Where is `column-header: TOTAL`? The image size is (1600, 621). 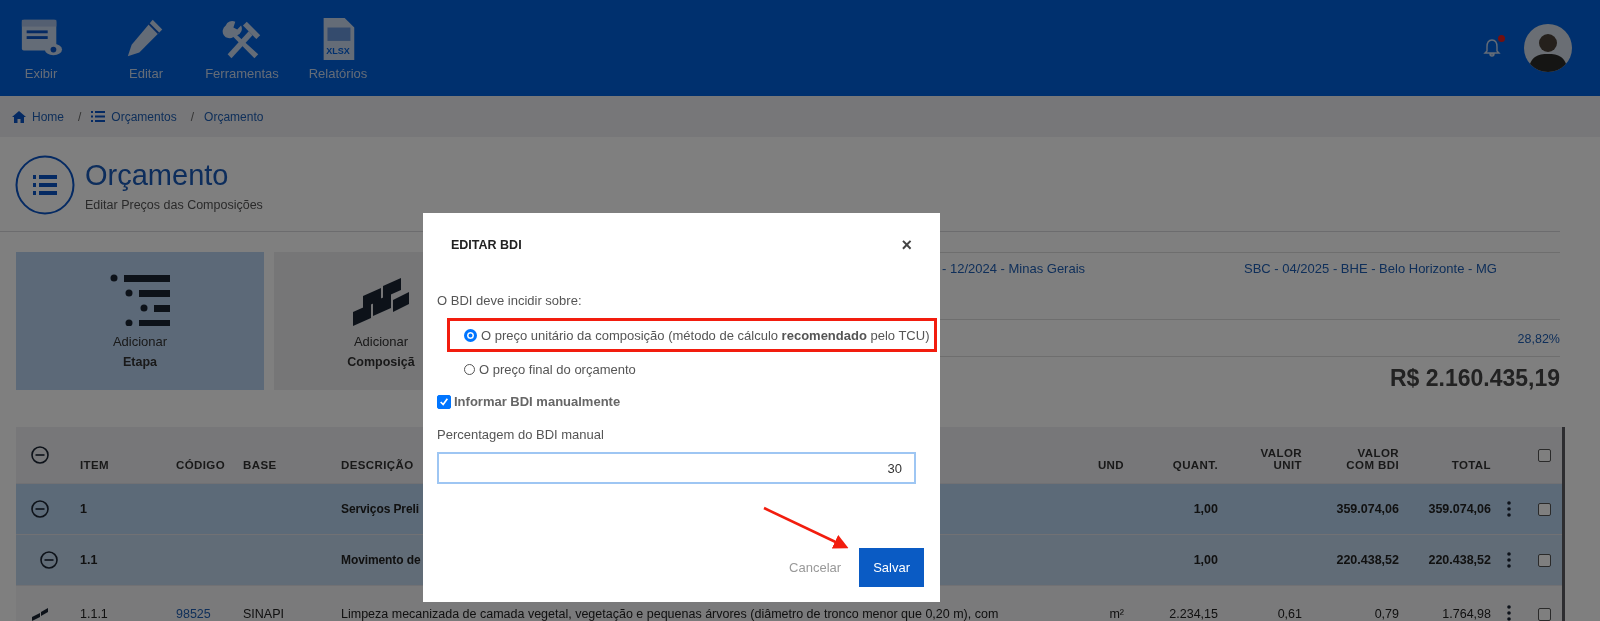 column-header: TOTAL is located at coordinates (1471, 465).